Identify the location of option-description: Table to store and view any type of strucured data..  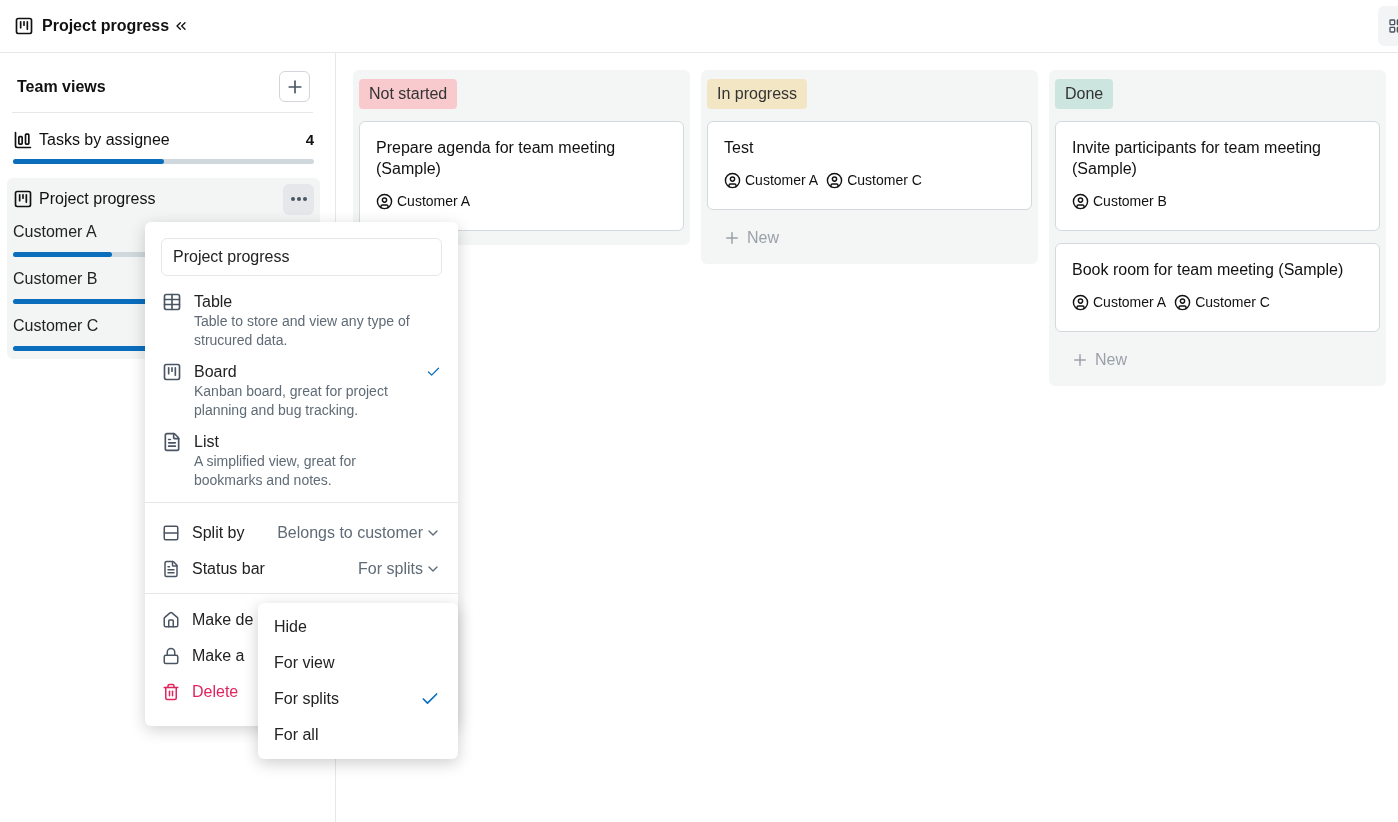
(302, 331).